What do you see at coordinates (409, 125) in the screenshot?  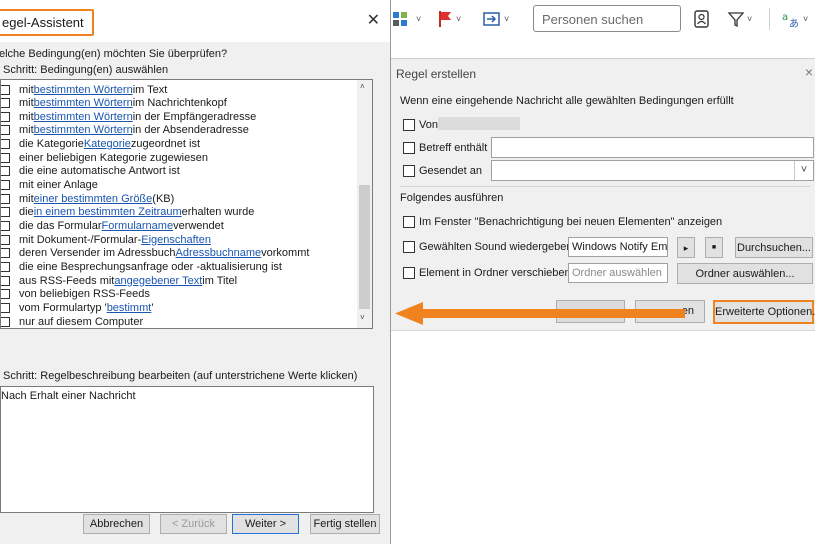 I see `from-checkbox` at bounding box center [409, 125].